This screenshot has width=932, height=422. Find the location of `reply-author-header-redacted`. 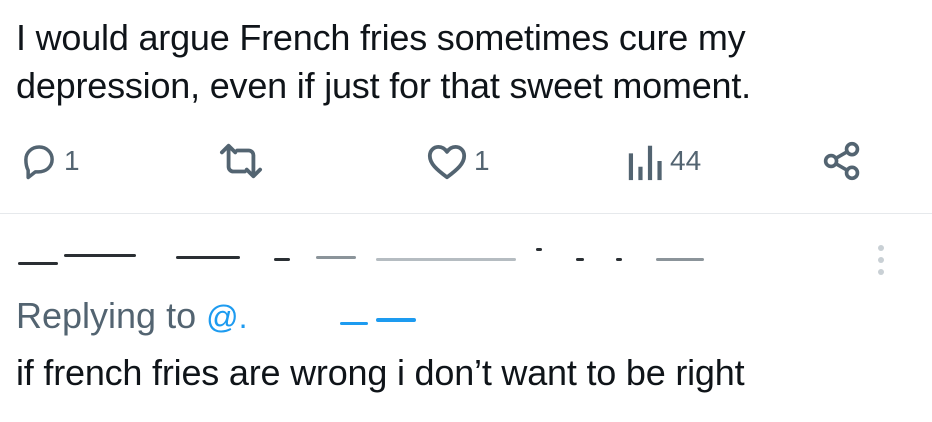

reply-author-header-redacted is located at coordinates (426, 257).